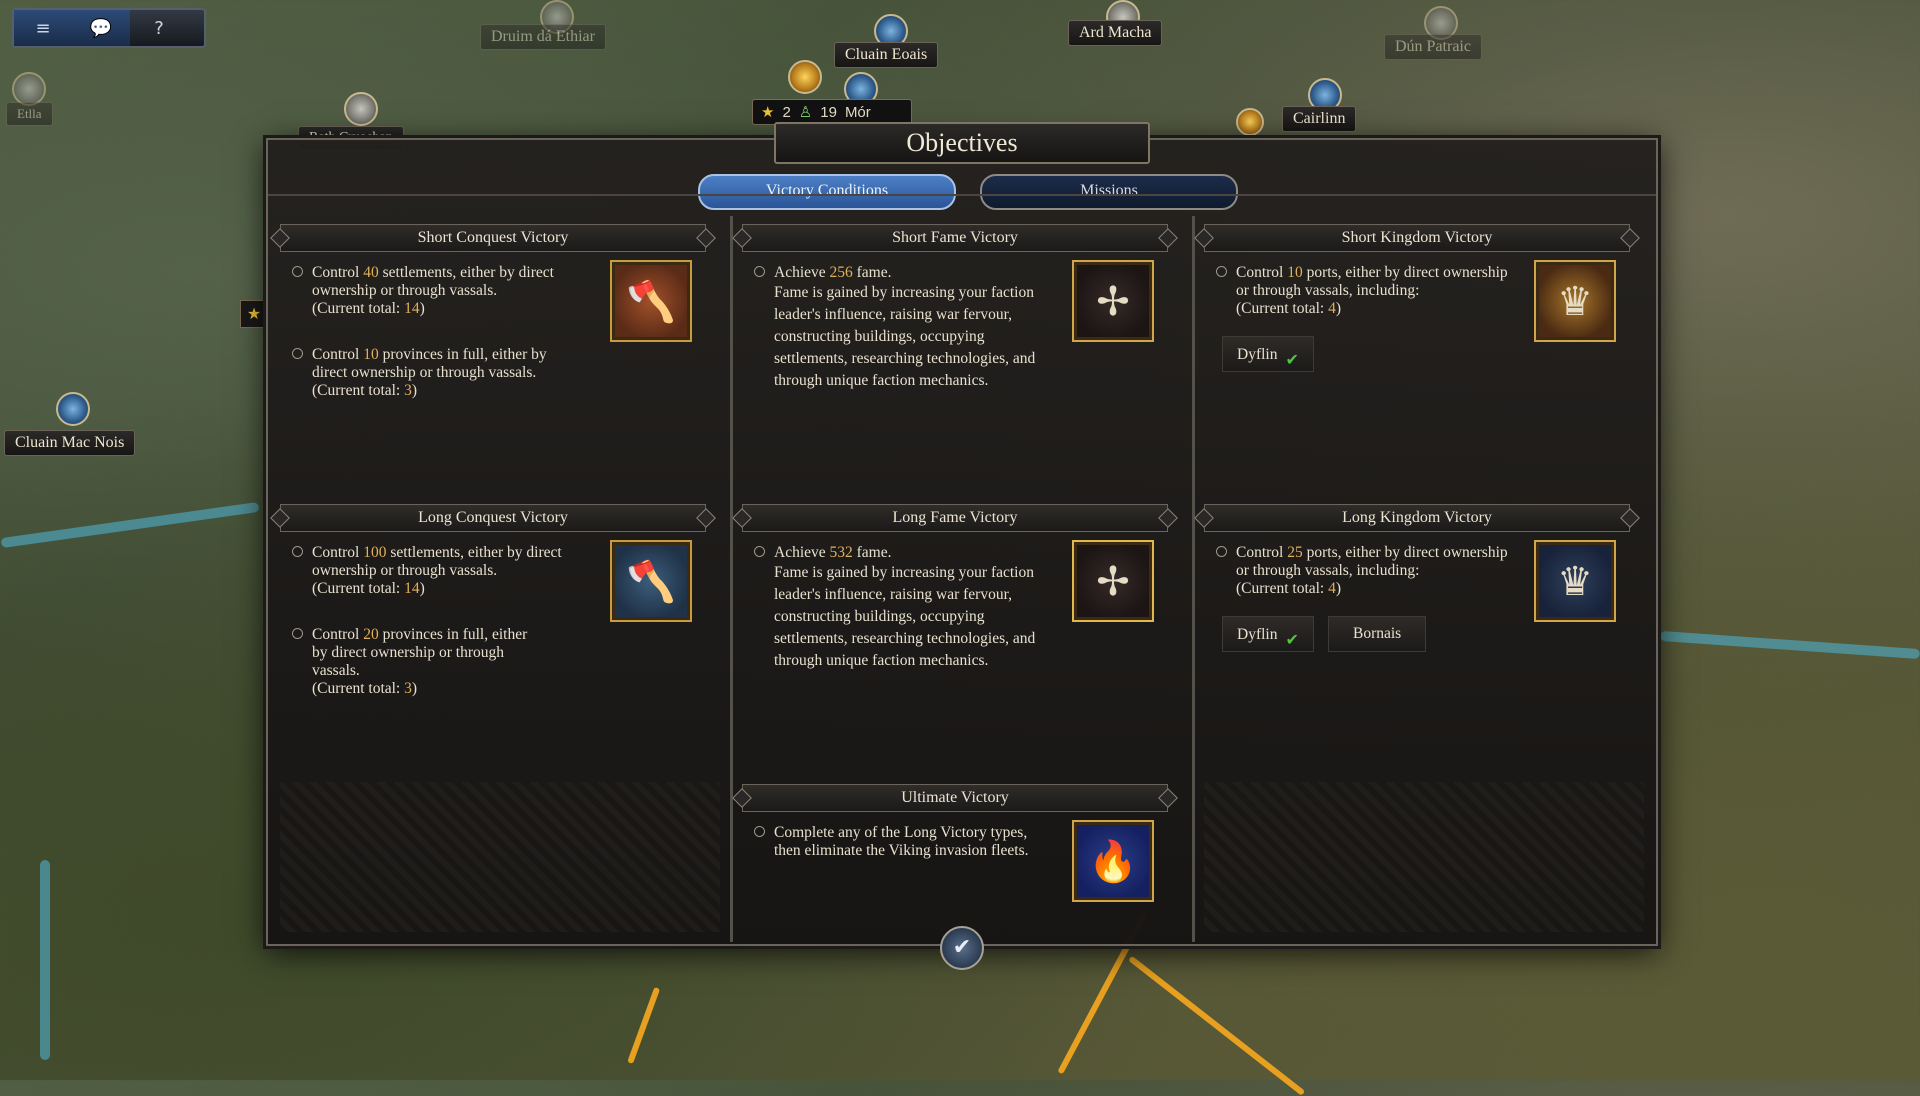  I want to click on hud-toolbar: ≡ 💬 ?, so click(109, 28).